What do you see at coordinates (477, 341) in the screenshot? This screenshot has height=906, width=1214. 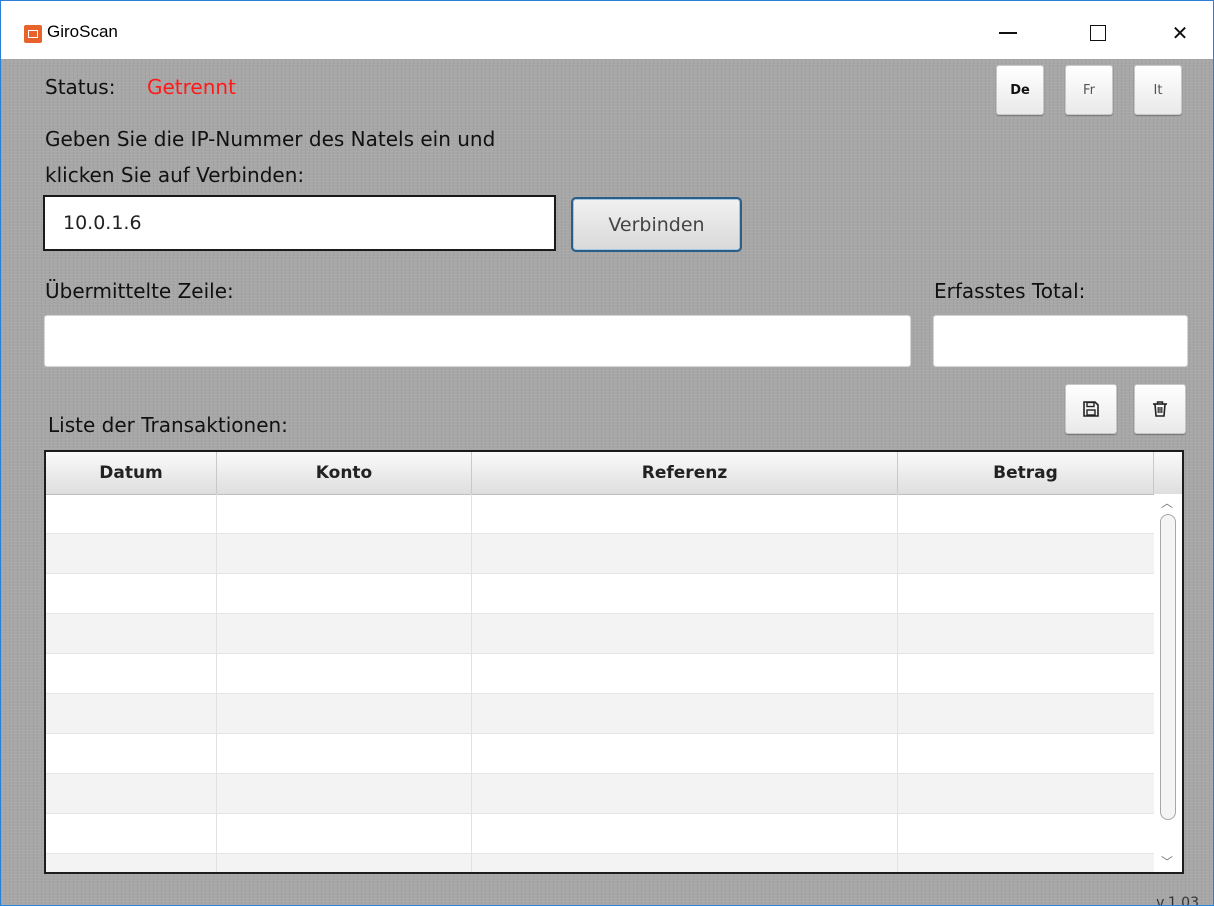 I see `transmitted-line-field` at bounding box center [477, 341].